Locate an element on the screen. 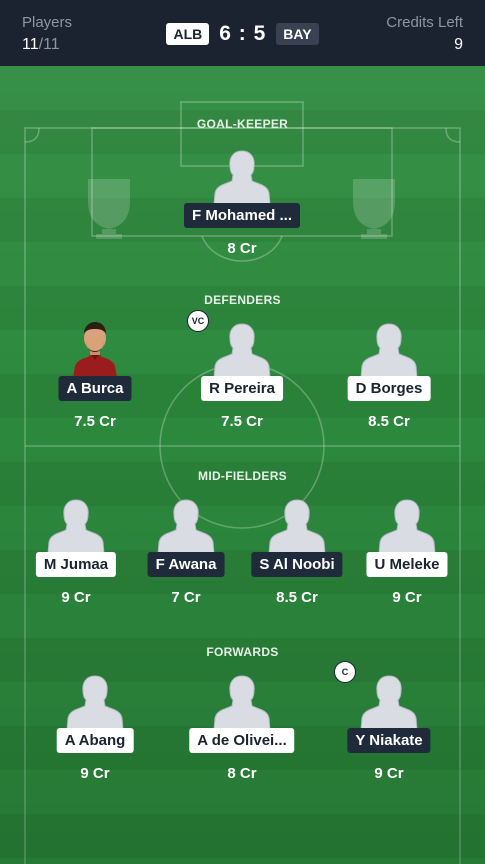 Image resolution: width=485 pixels, height=864 pixels. player-card: S Al Noobi 8.5 Cr is located at coordinates (297, 559).